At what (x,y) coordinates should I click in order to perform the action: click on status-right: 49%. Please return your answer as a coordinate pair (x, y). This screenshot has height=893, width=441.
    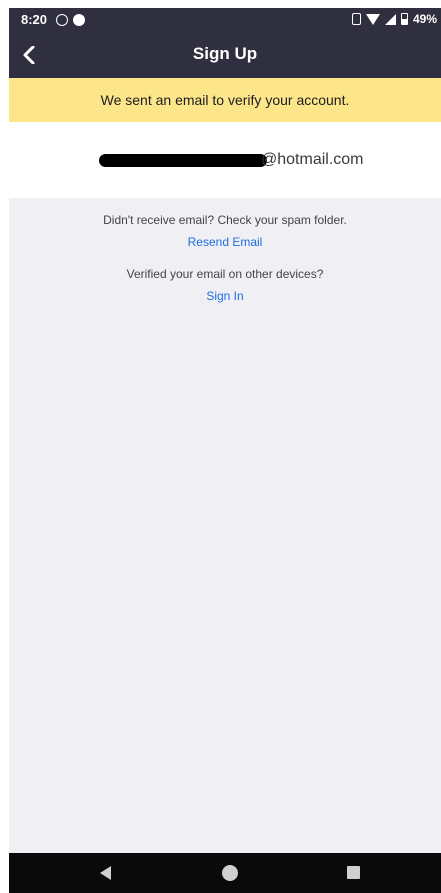
    Looking at the image, I should click on (394, 19).